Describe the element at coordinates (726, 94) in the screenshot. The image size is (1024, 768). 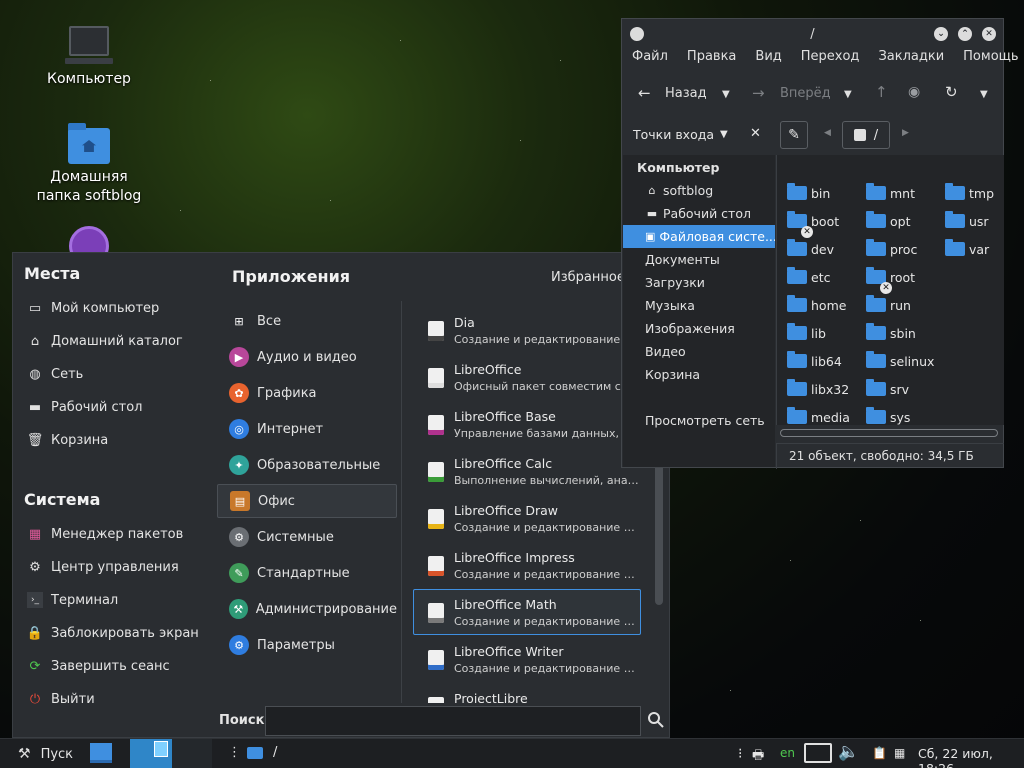
I see `back-history-chevron-icon: ▼` at that location.